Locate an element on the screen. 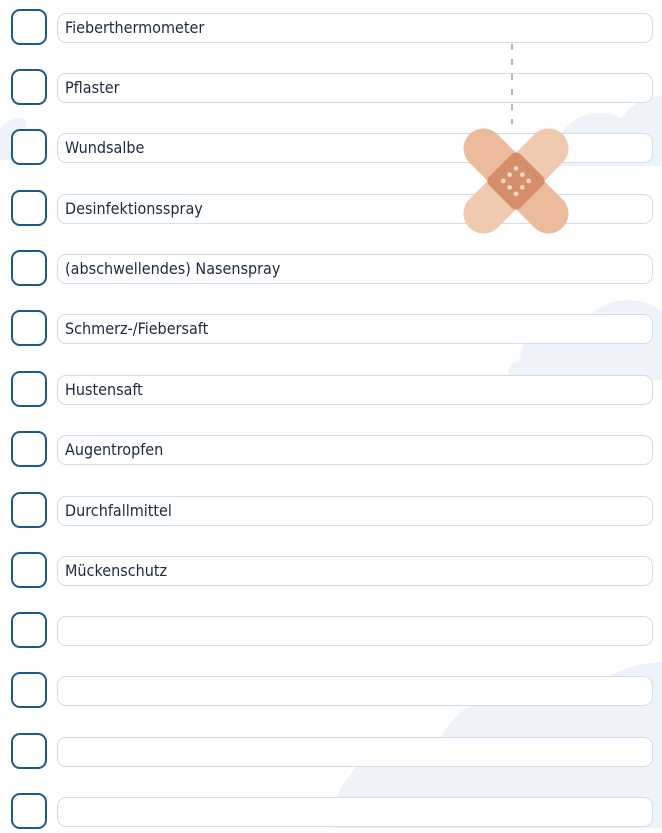 The width and height of the screenshot is (662, 833). item-label: Schmerz-/Fiebersaft is located at coordinates (137, 328).